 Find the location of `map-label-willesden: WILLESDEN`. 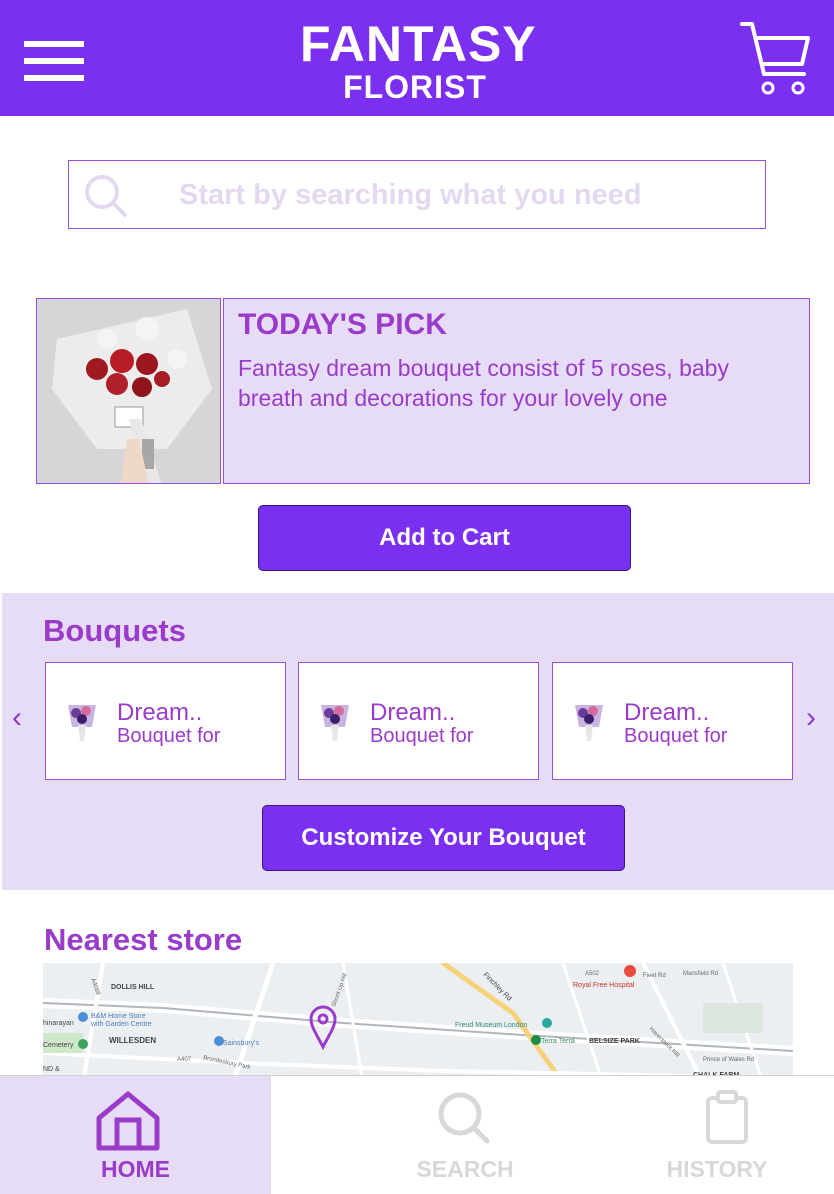

map-label-willesden: WILLESDEN is located at coordinates (132, 1040).